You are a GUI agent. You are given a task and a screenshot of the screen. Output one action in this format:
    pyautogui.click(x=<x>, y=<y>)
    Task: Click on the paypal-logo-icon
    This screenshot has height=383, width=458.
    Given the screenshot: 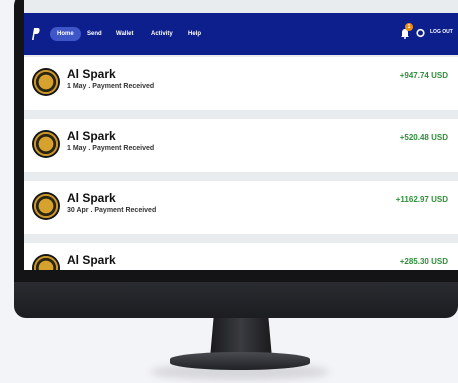 What is the action you would take?
    pyautogui.click(x=35, y=34)
    